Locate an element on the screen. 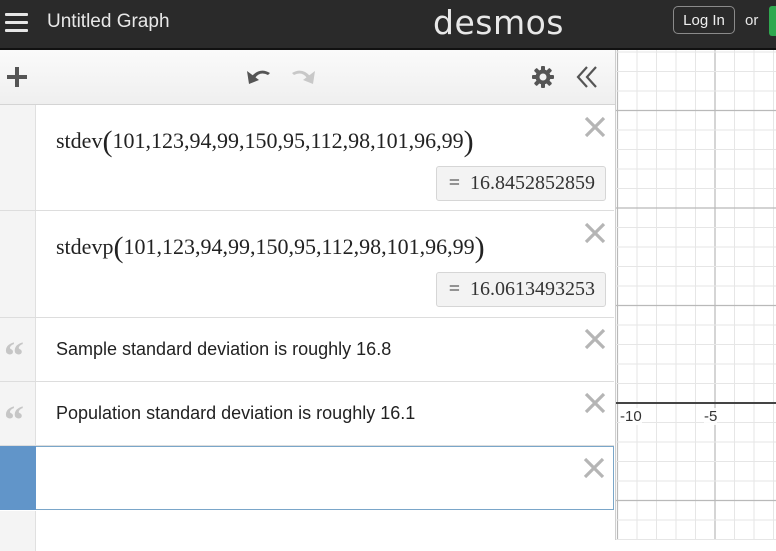 This screenshot has width=776, height=551. or-label: or is located at coordinates (752, 20).